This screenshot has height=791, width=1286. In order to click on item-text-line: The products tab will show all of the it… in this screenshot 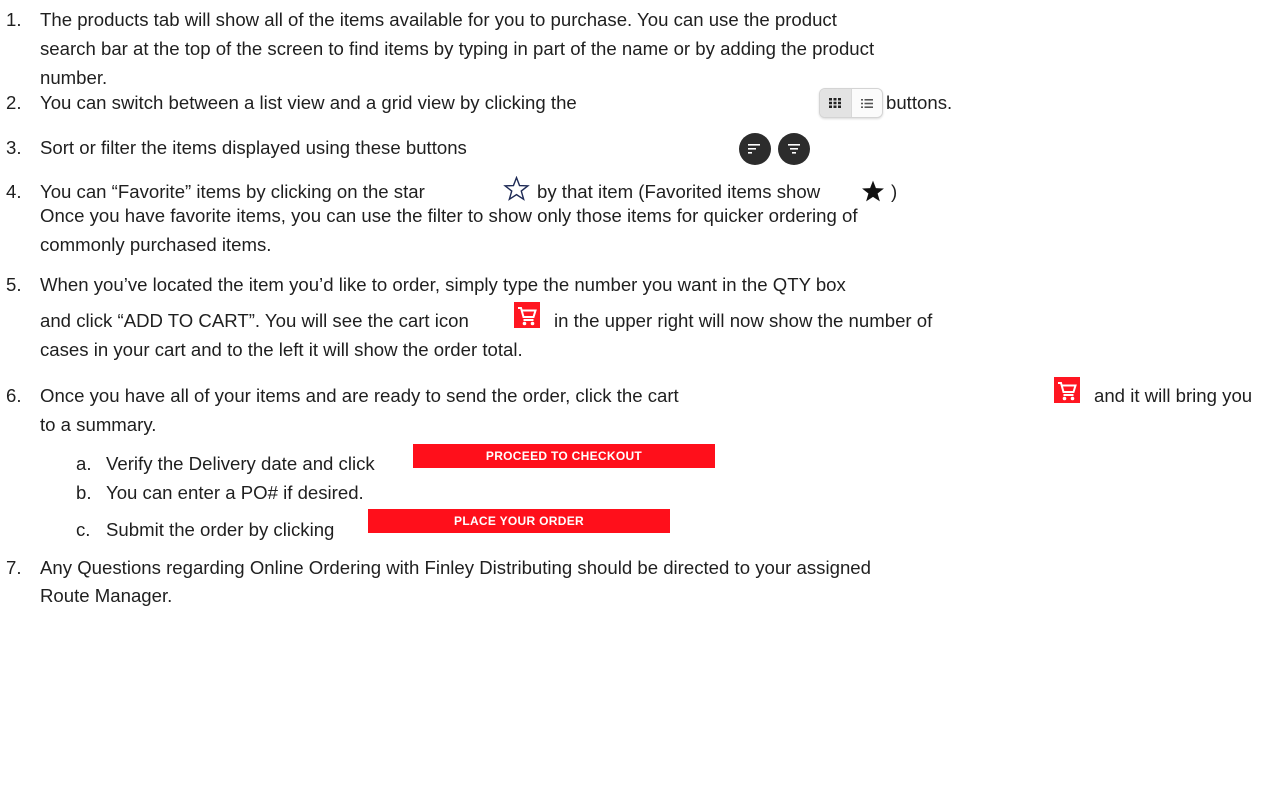, I will do `click(438, 19)`.